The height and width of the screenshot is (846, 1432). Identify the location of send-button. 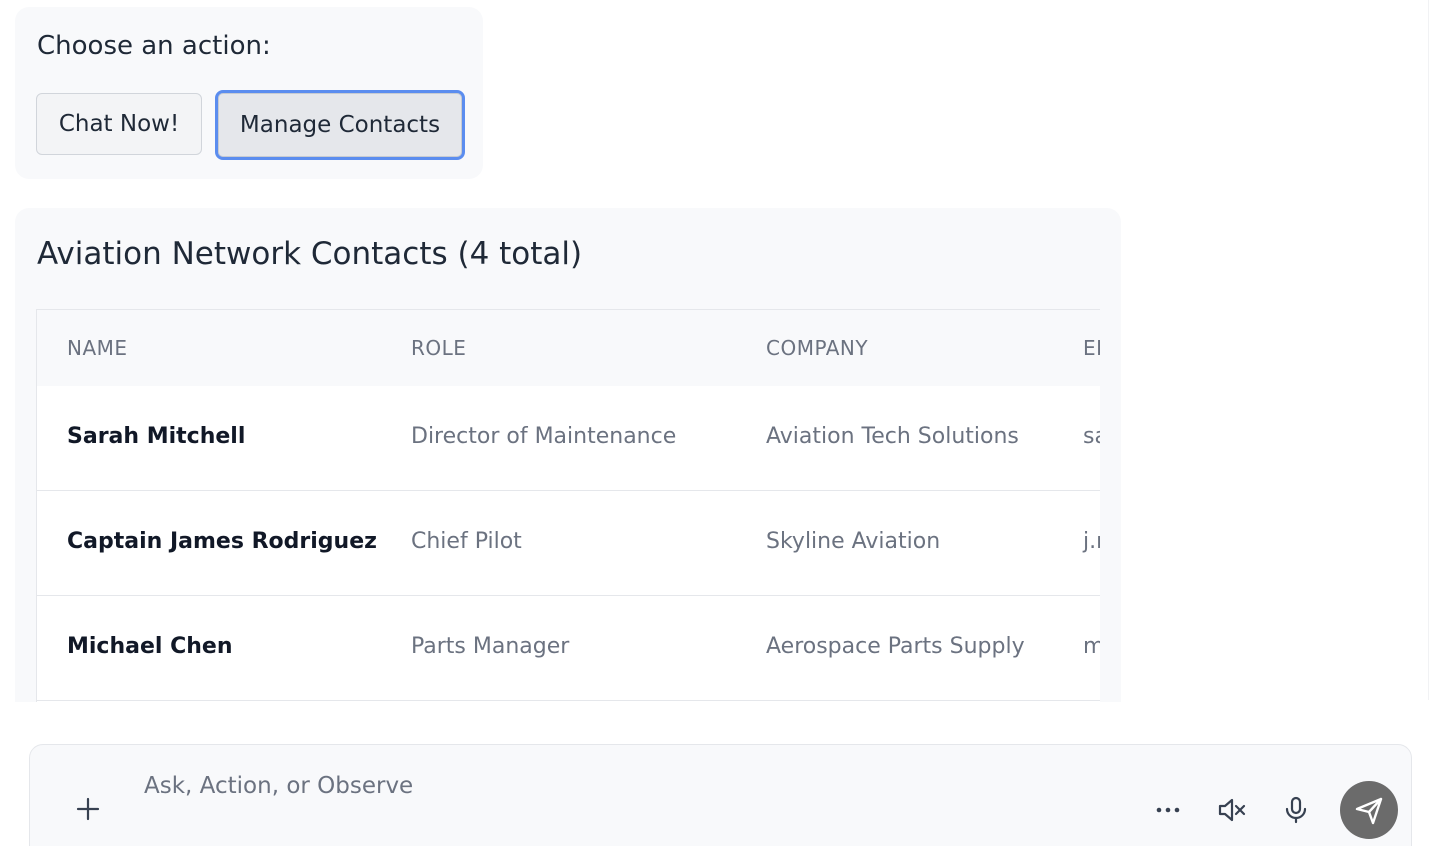
(1369, 810).